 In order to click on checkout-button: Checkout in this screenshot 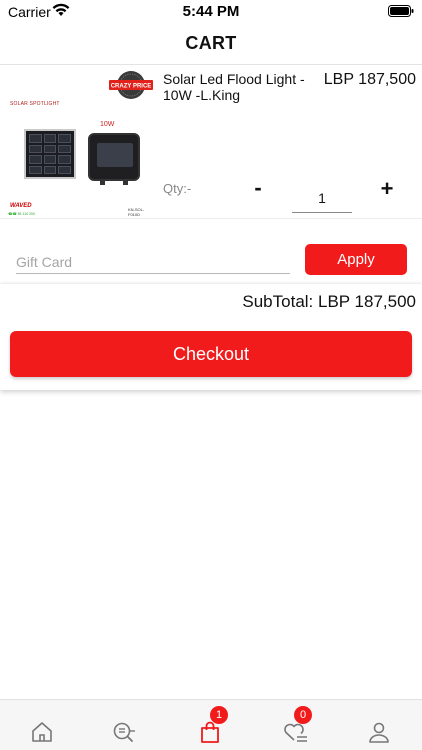, I will do `click(211, 354)`.